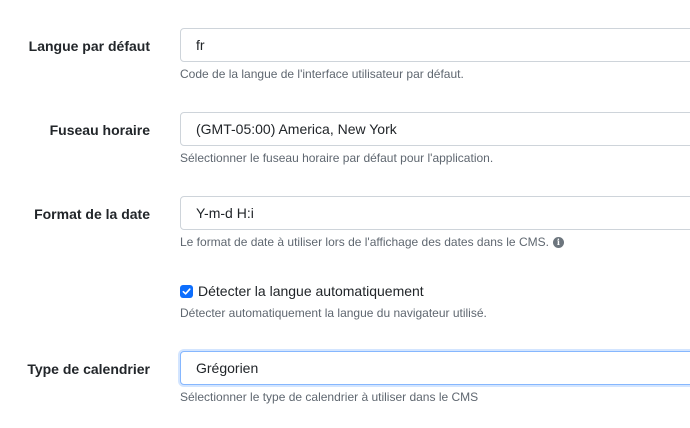  I want to click on language-label: Langue par défaut, so click(89, 46).